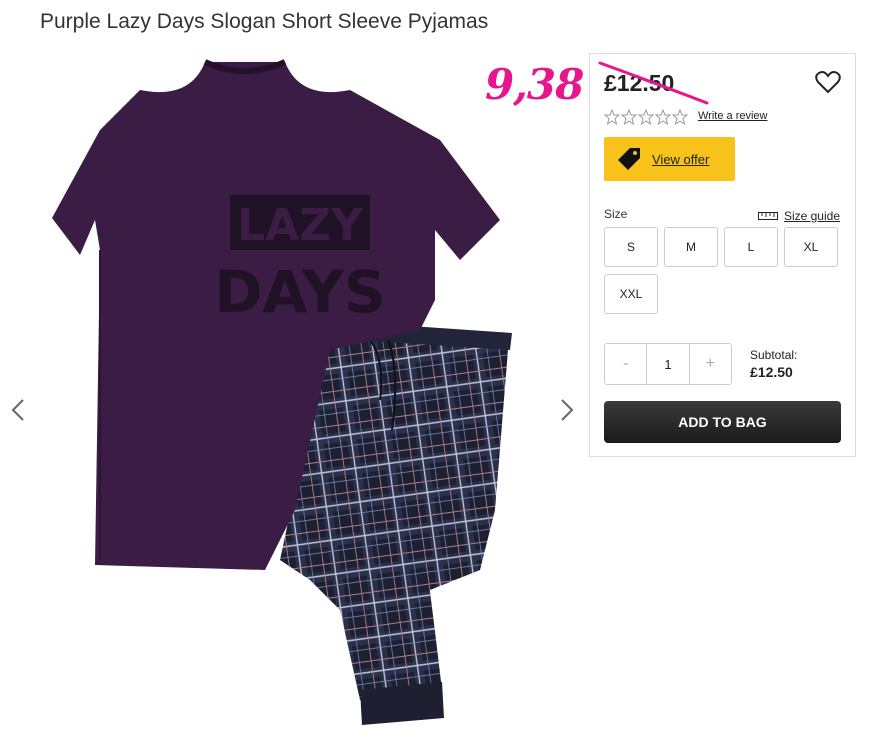  What do you see at coordinates (771, 372) in the screenshot?
I see `subtotal-amount: £12.50` at bounding box center [771, 372].